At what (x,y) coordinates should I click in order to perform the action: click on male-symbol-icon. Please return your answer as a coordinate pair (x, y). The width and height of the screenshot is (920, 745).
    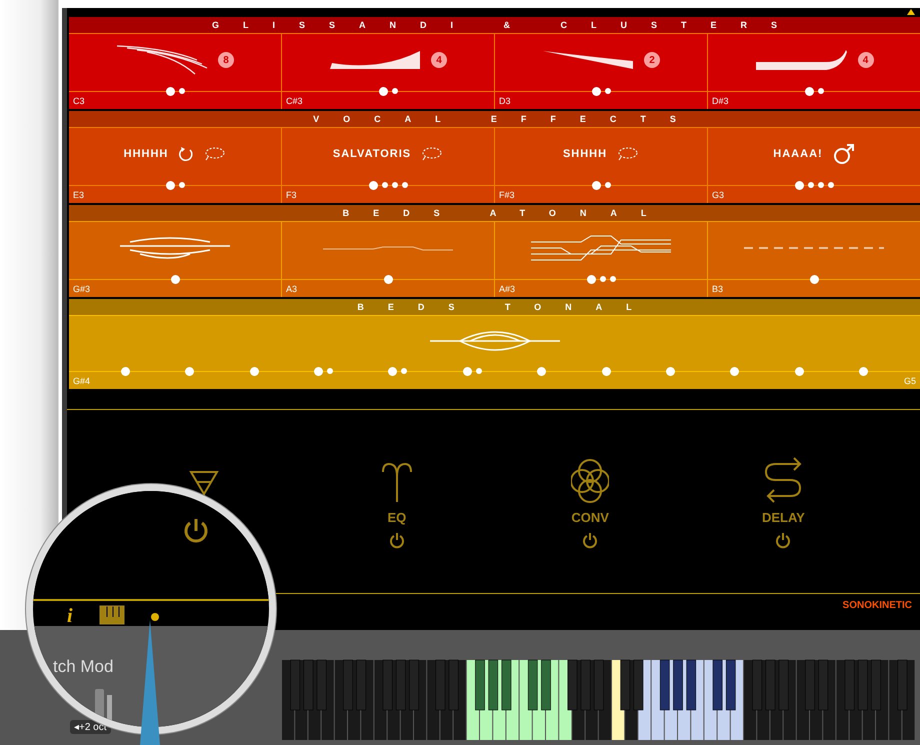
    Looking at the image, I should click on (843, 154).